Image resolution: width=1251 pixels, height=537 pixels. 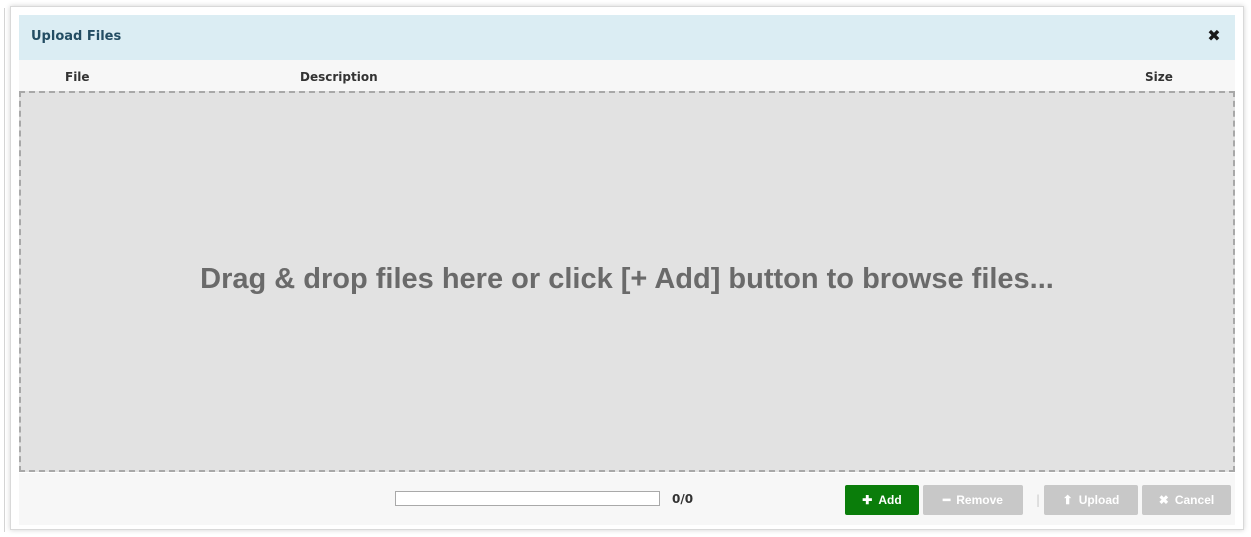 What do you see at coordinates (1099, 500) in the screenshot?
I see `upload-button-label: Upload` at bounding box center [1099, 500].